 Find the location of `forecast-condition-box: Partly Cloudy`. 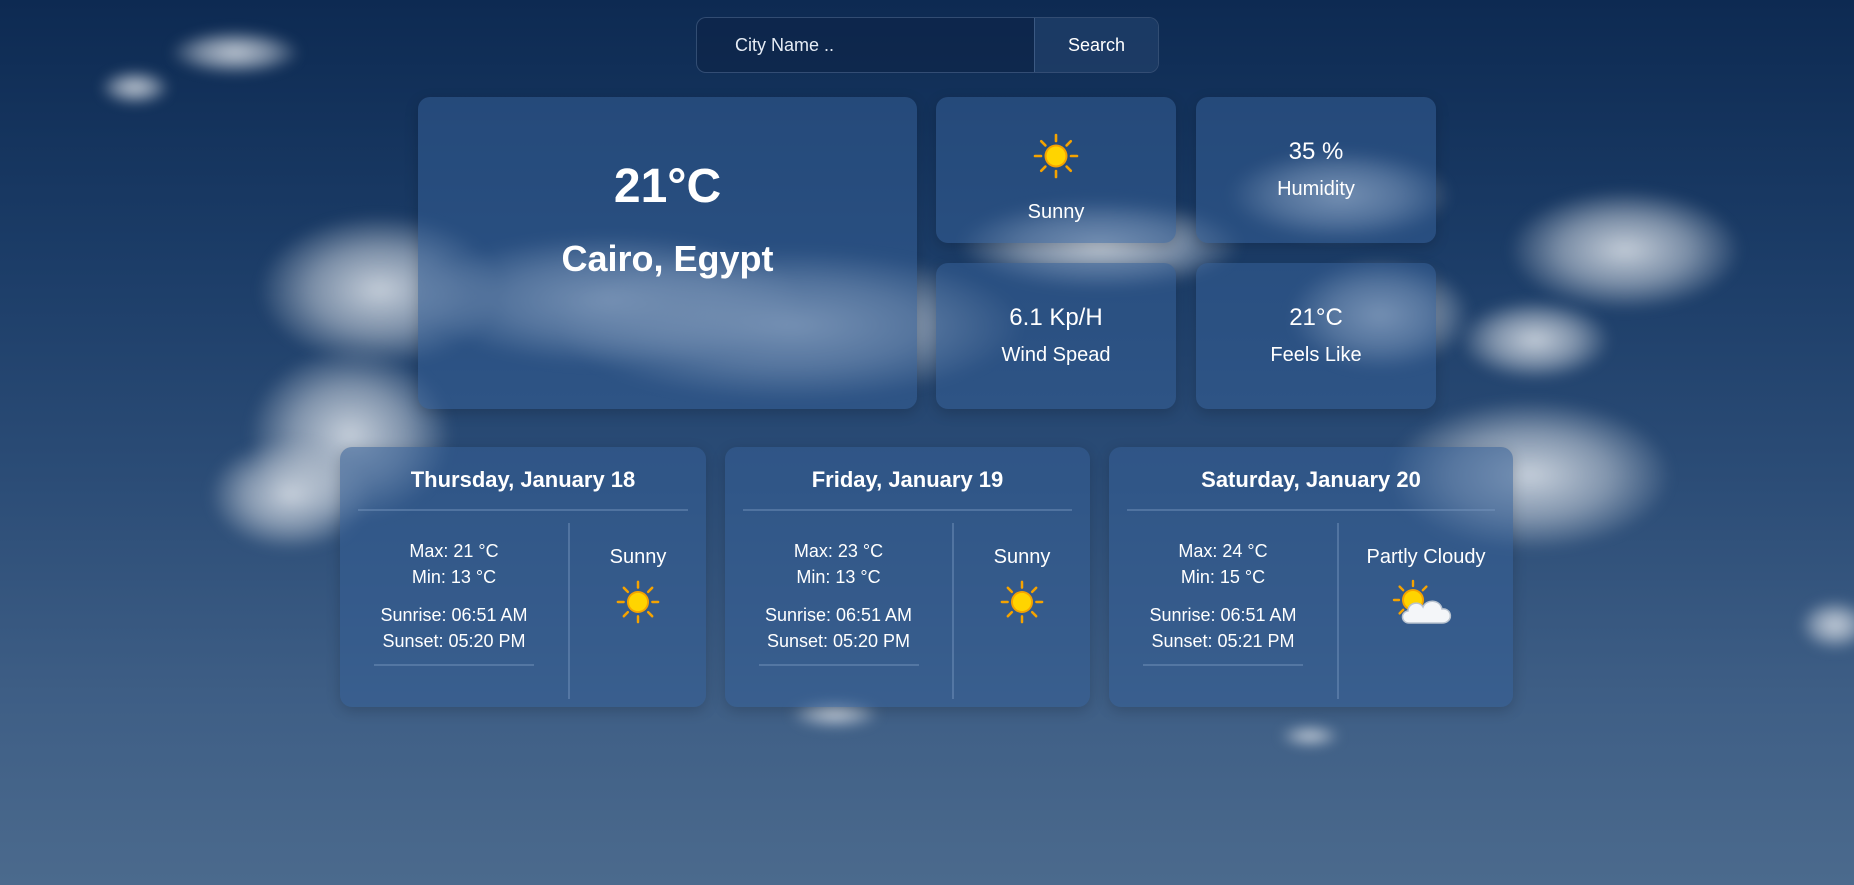

forecast-condition-box: Partly Cloudy is located at coordinates (1426, 587).